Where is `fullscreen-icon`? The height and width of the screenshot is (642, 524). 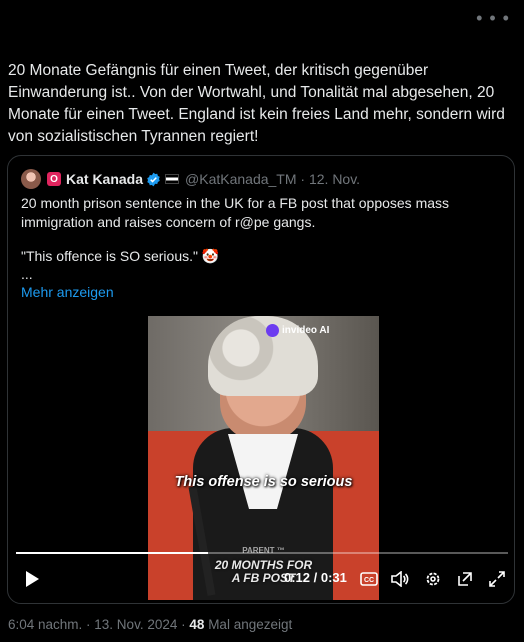
fullscreen-icon is located at coordinates (497, 579).